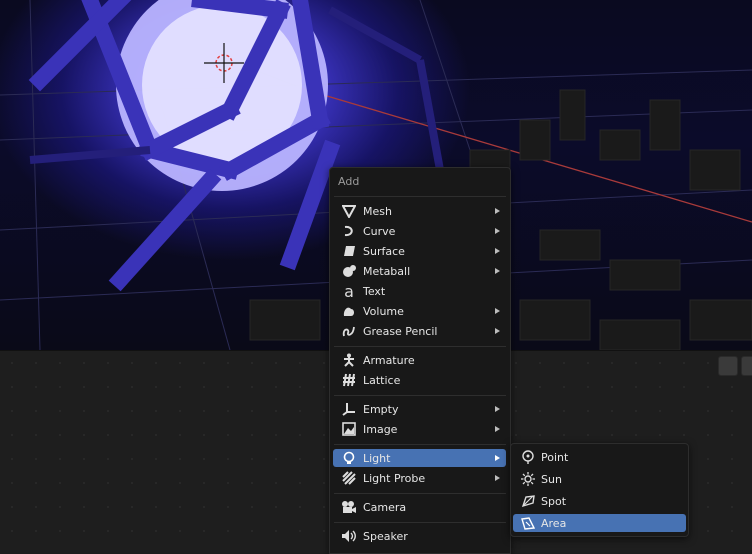  What do you see at coordinates (599, 523) in the screenshot?
I see `submenu-item-area: Area` at bounding box center [599, 523].